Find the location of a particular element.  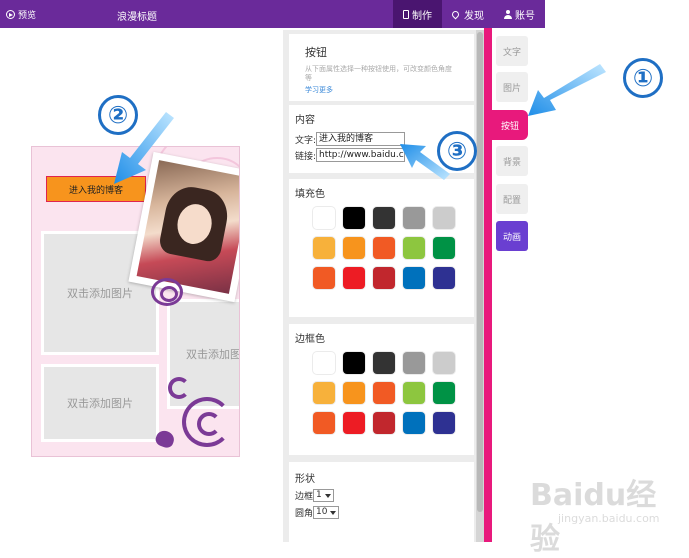

radius-label: 圆角 is located at coordinates (304, 514).